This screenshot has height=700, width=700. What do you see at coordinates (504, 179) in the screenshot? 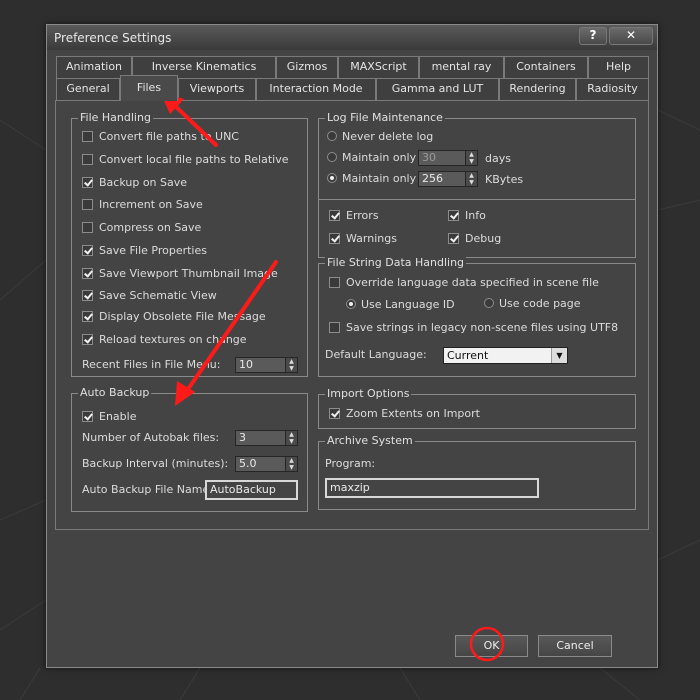
I see `log-kb-unit: KBytes` at bounding box center [504, 179].